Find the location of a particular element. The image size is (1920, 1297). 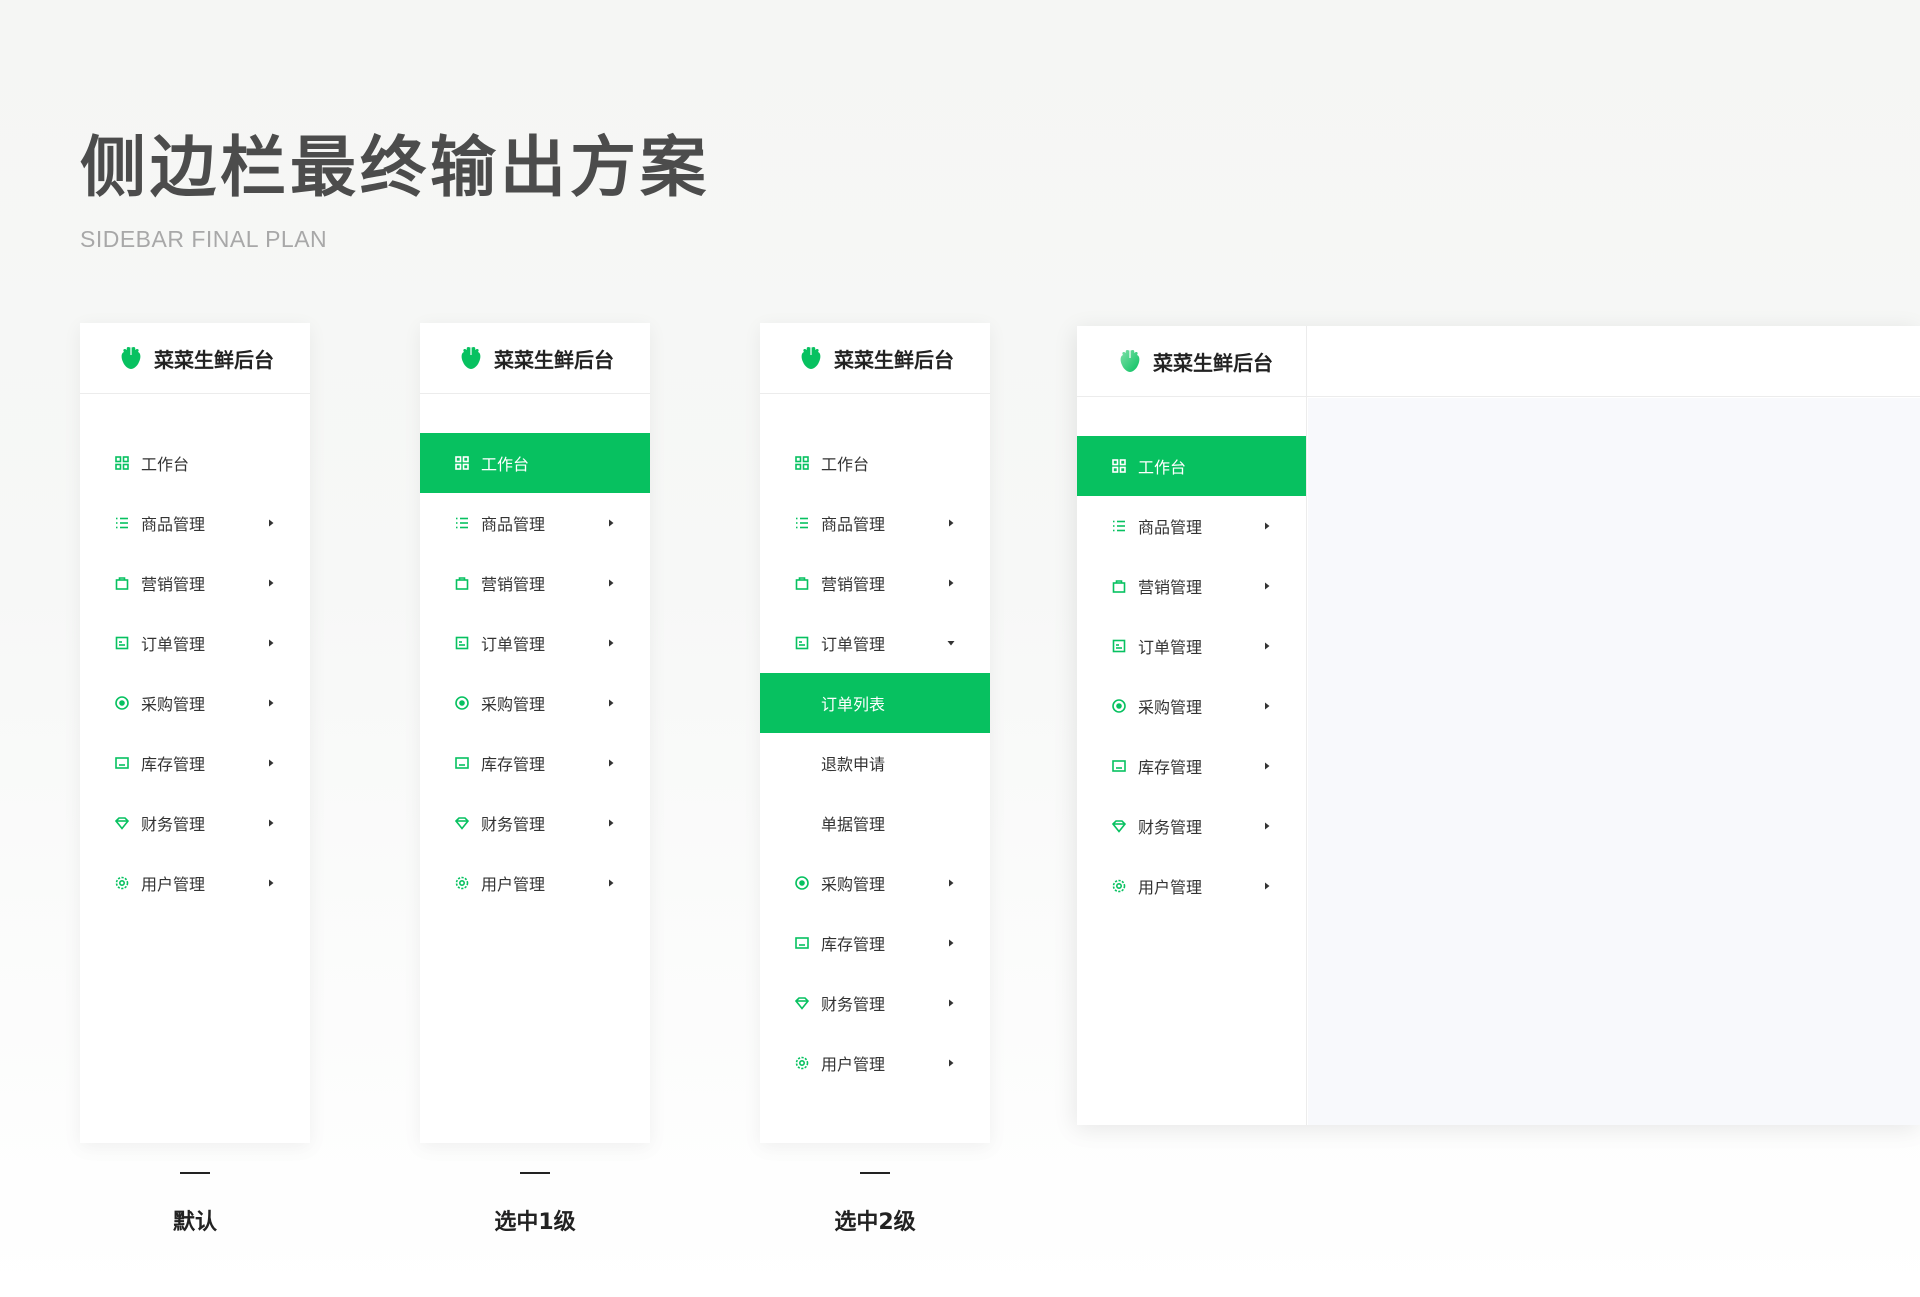

sidebar-subitem-order-list: 订单列表 is located at coordinates (875, 703).